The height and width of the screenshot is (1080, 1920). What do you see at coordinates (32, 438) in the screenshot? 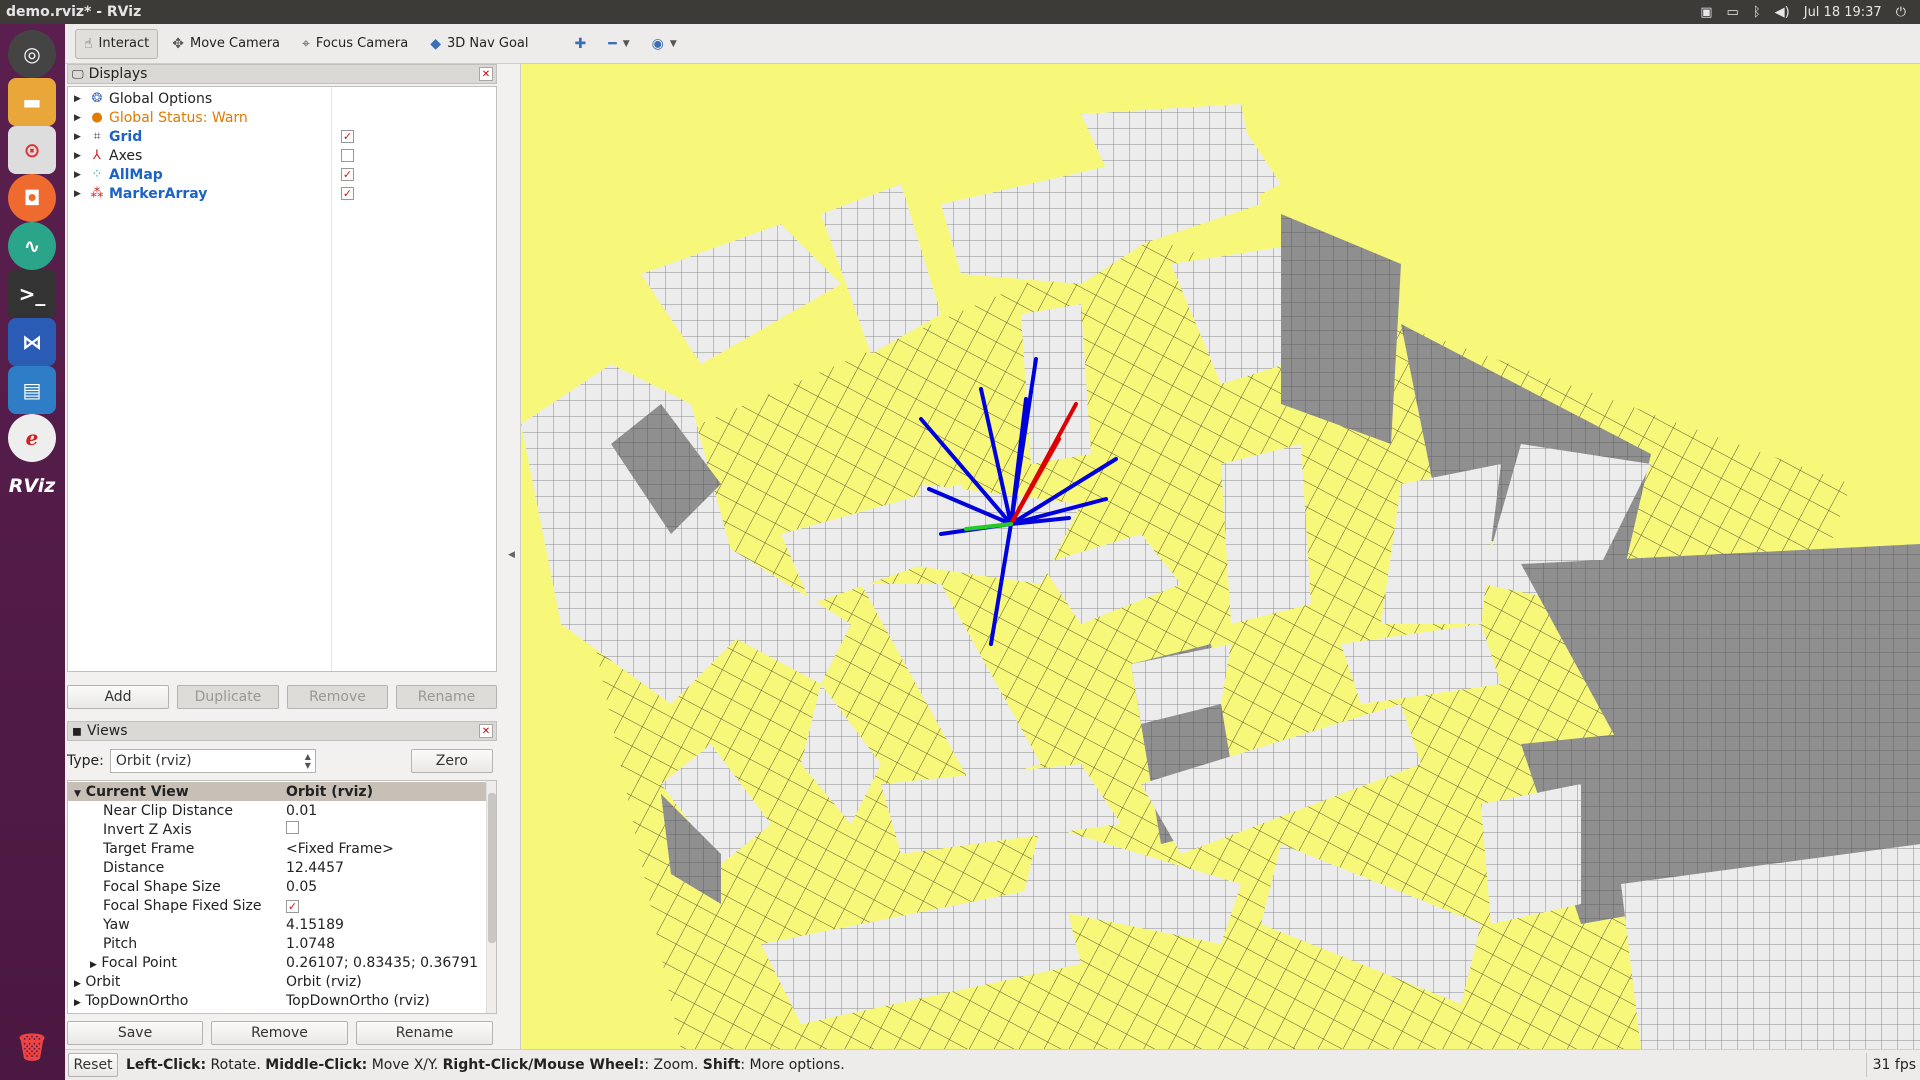
I see `editor-icon: ℯ` at bounding box center [32, 438].